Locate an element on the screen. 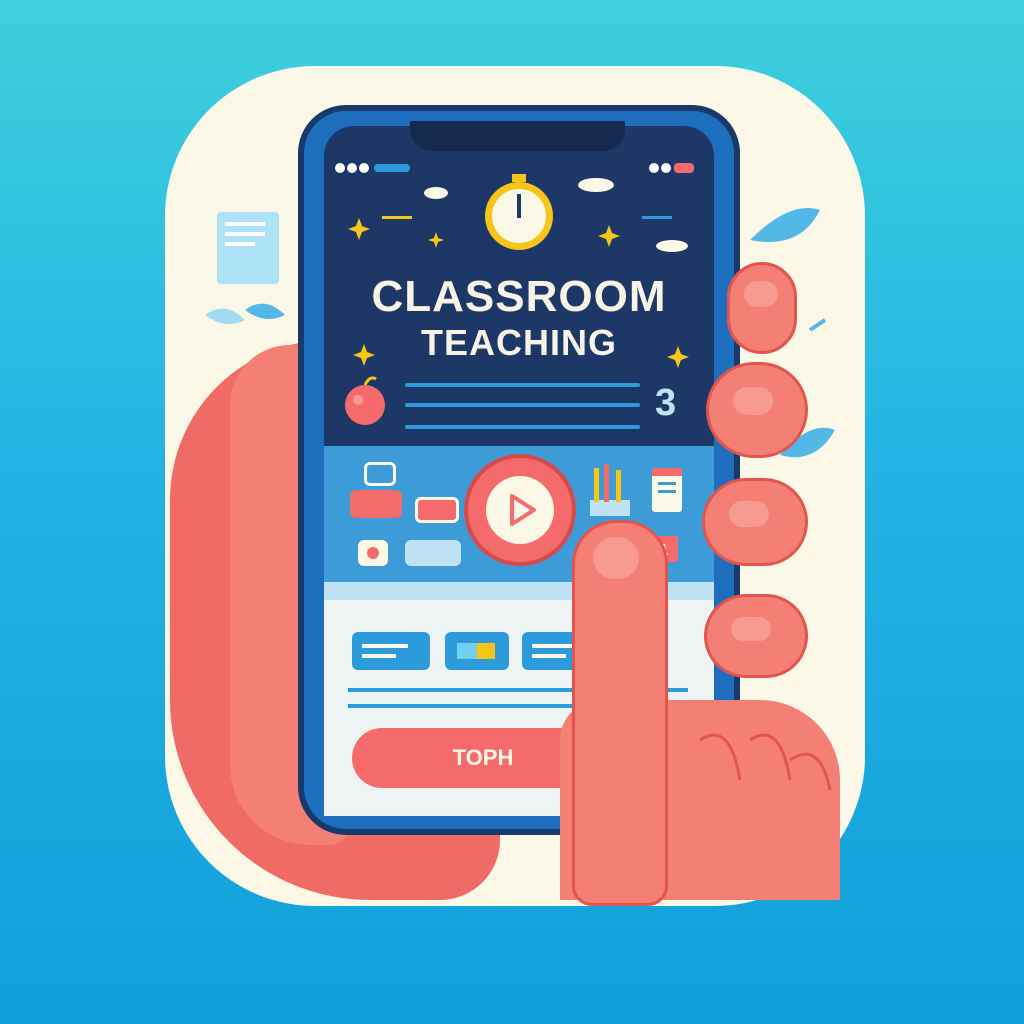  book-icon is located at coordinates (433, 553).